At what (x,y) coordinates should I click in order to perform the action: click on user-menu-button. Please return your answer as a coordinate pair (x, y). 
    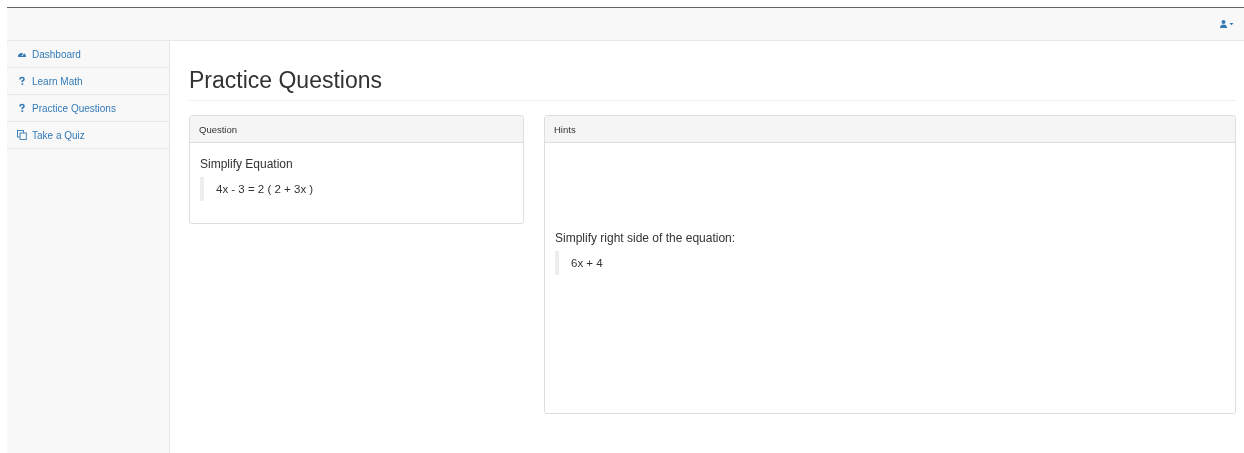
    Looking at the image, I should click on (1227, 24).